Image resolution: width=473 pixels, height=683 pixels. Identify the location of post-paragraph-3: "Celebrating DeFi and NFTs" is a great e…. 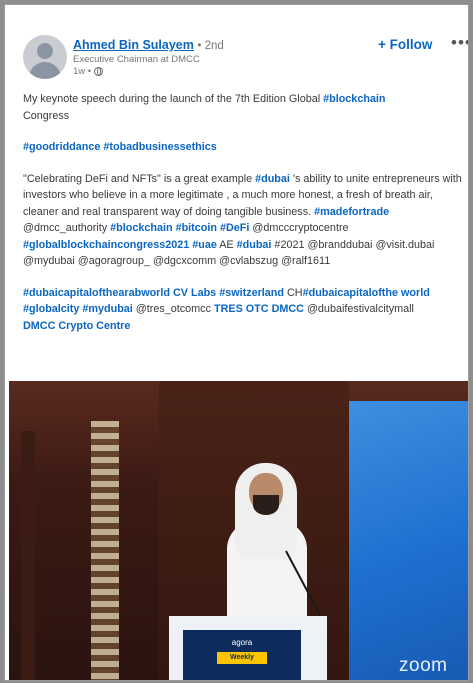
(243, 220).